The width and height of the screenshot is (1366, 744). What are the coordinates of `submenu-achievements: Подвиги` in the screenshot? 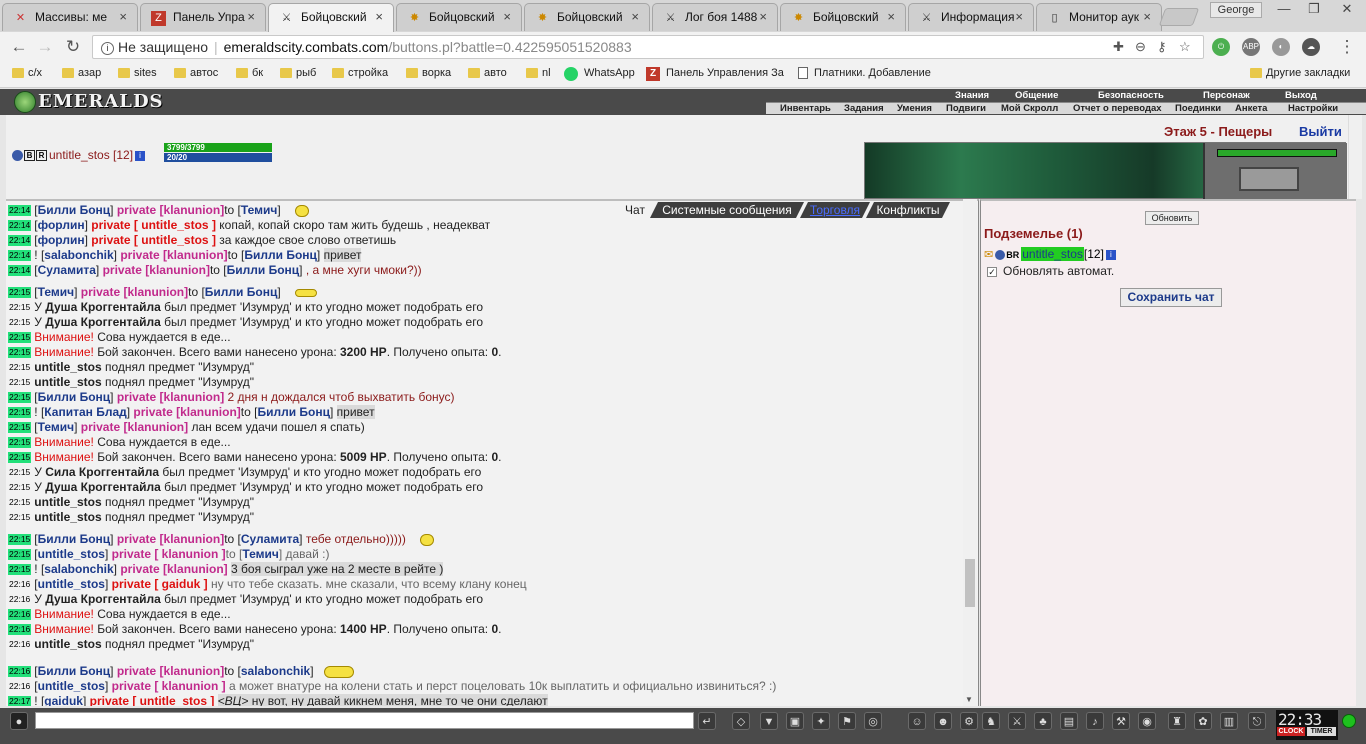 It's located at (966, 108).